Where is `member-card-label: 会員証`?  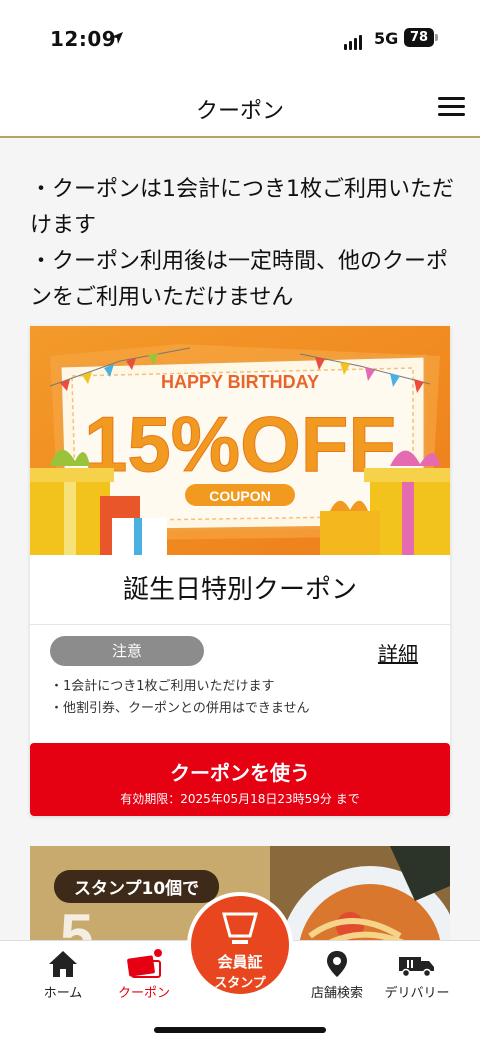 member-card-label: 会員証 is located at coordinates (240, 962).